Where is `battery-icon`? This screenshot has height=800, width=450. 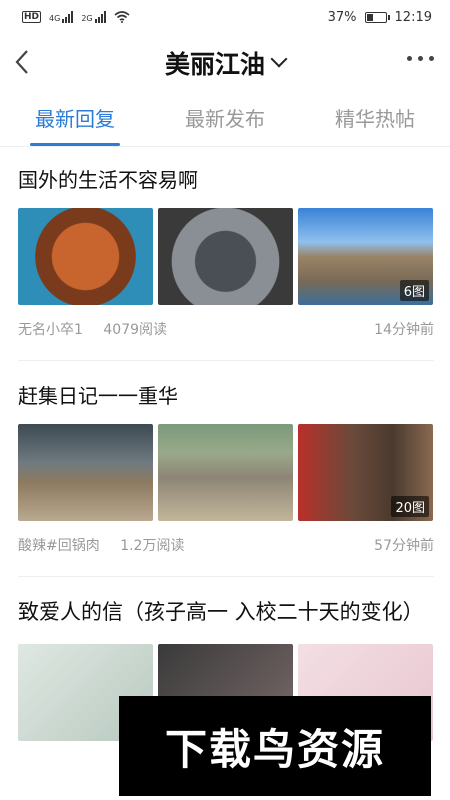 battery-icon is located at coordinates (377, 17).